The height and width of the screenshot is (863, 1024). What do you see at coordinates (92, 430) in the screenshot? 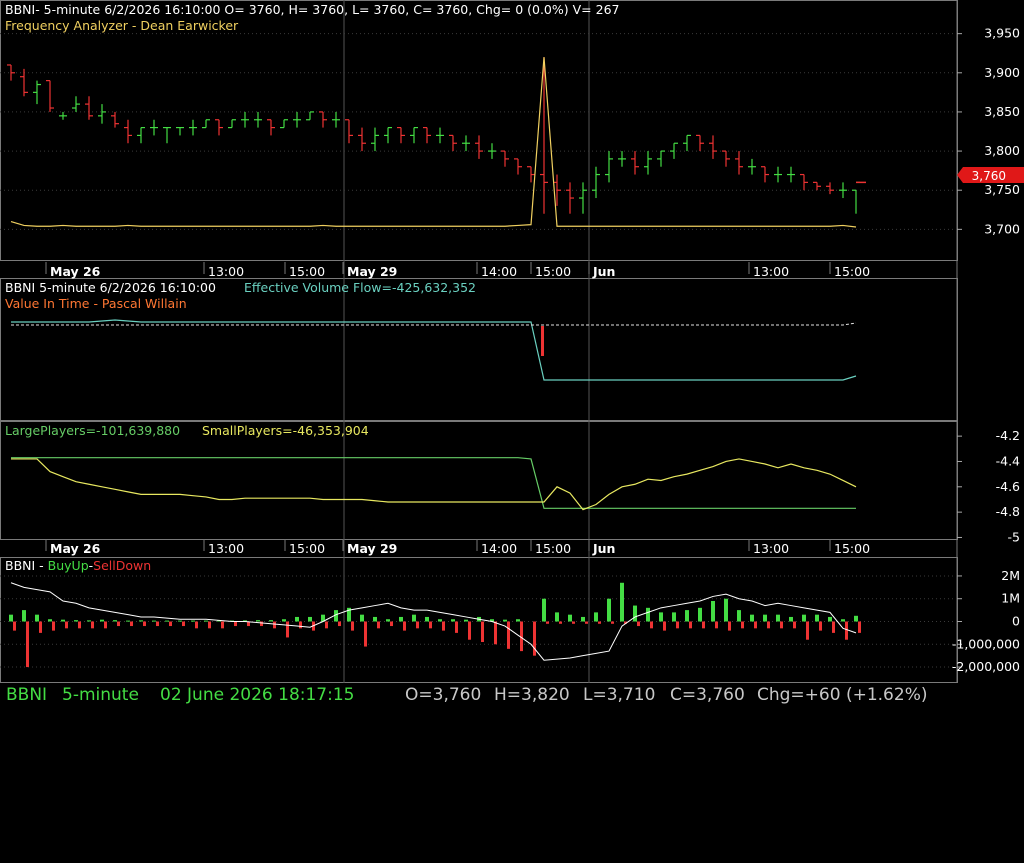
I see `large-players-label: LargePlayers=-101,639,880` at bounding box center [92, 430].